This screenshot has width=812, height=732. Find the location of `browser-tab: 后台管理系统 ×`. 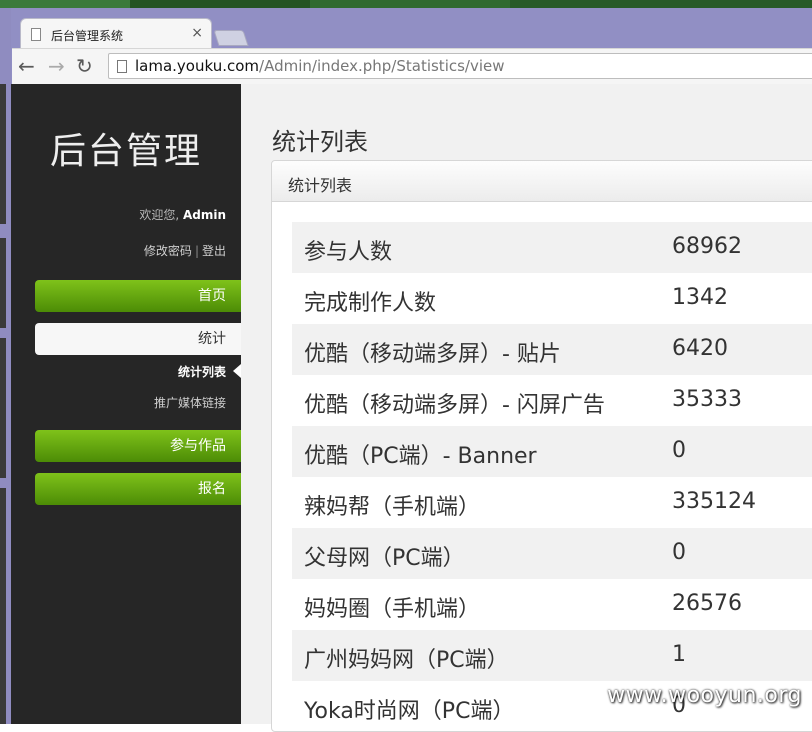

browser-tab: 后台管理系统 × is located at coordinates (116, 33).